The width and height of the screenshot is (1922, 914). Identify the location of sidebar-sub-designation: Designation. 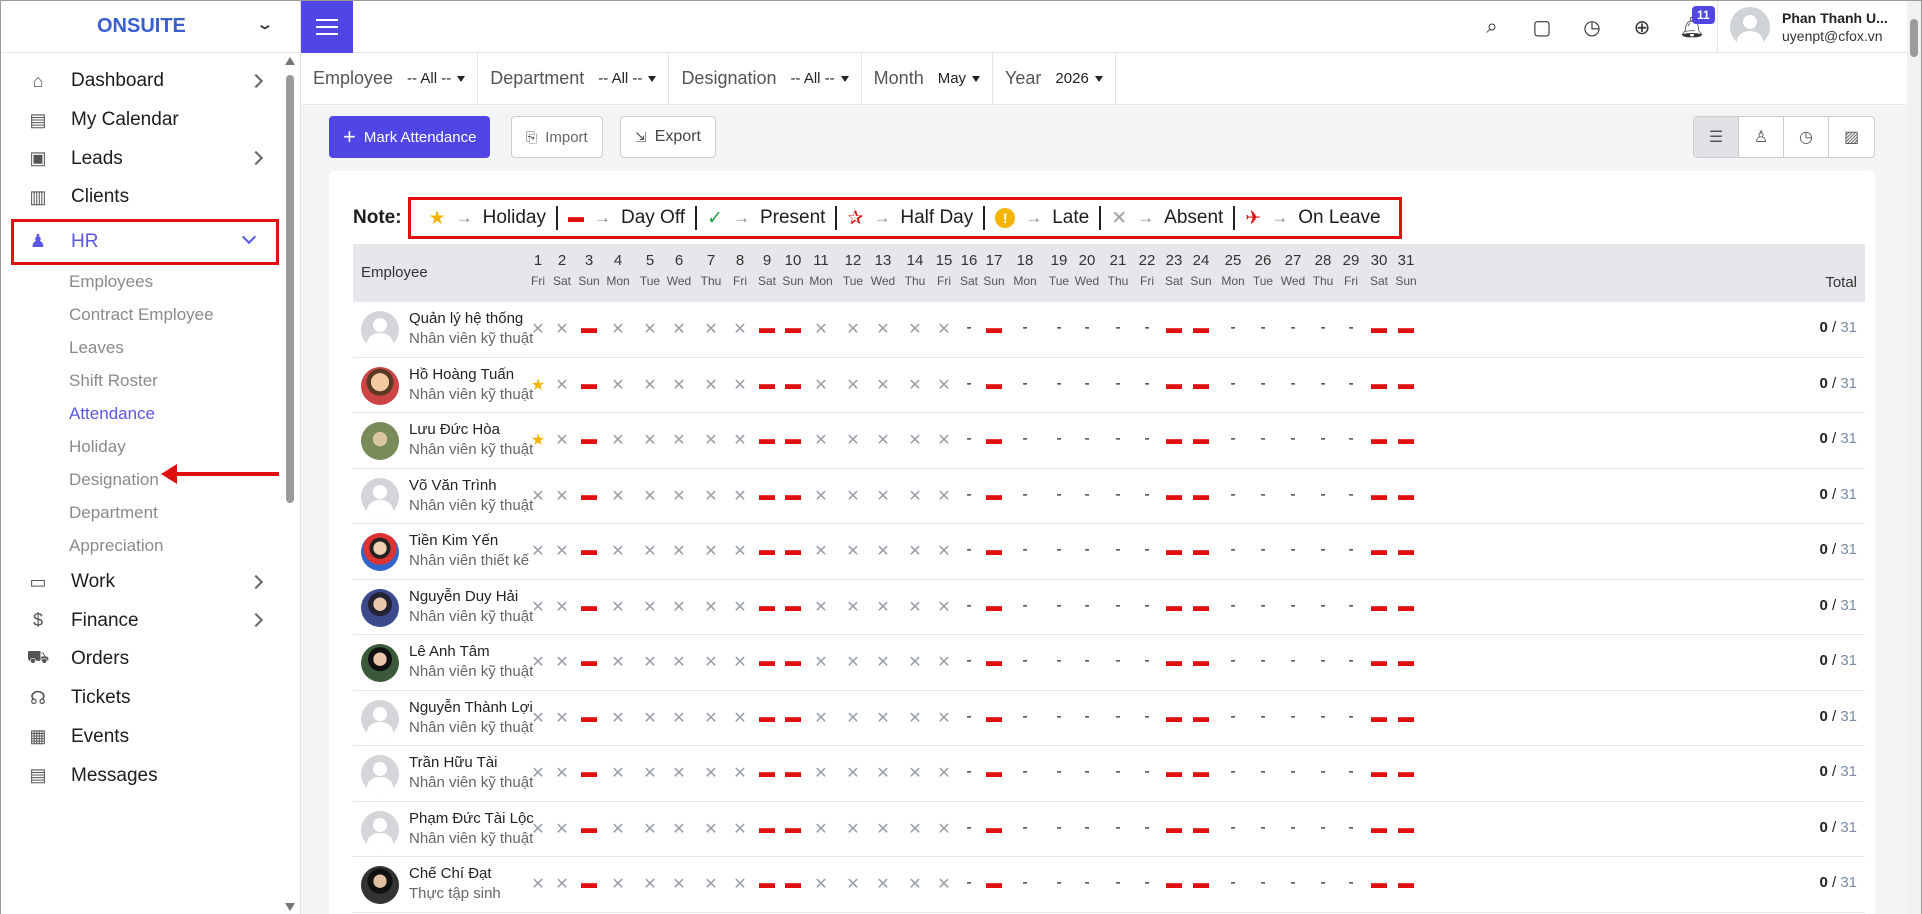
(142, 480).